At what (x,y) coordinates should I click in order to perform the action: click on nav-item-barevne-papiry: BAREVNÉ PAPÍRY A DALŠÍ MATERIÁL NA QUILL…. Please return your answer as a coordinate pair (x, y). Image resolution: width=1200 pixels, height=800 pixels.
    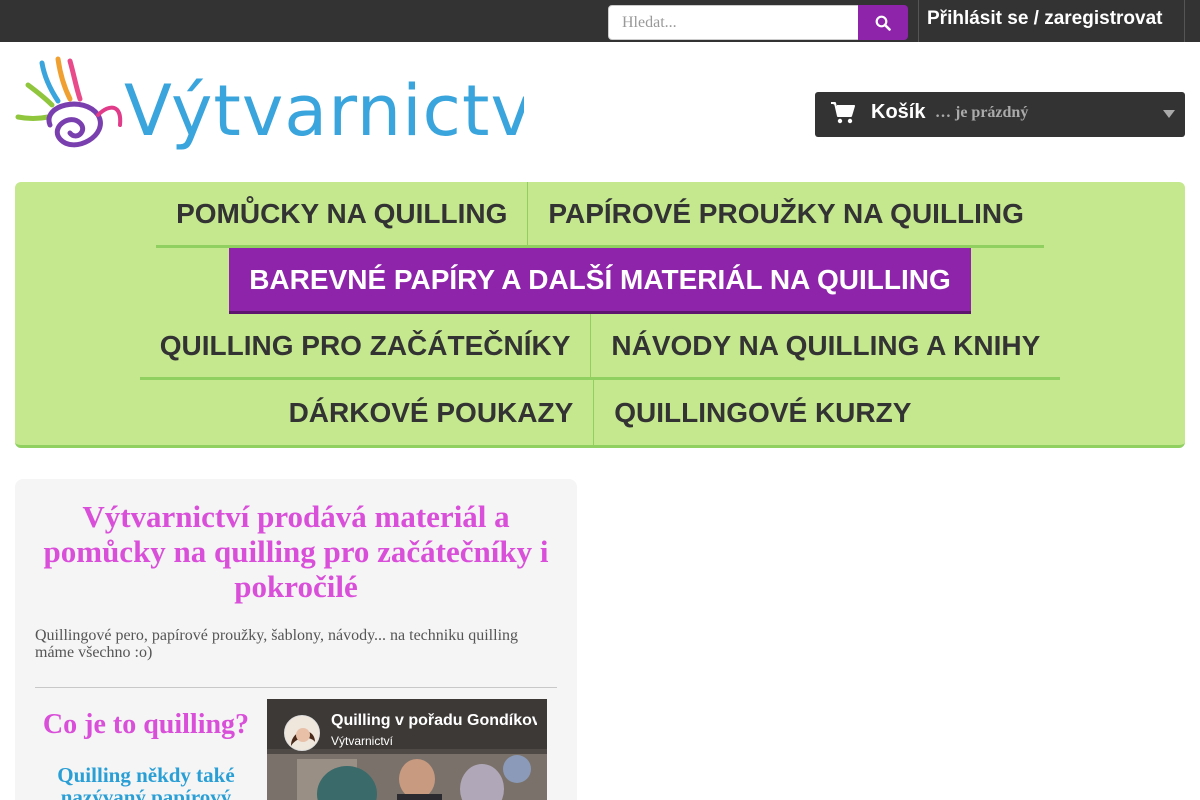
    Looking at the image, I should click on (600, 281).